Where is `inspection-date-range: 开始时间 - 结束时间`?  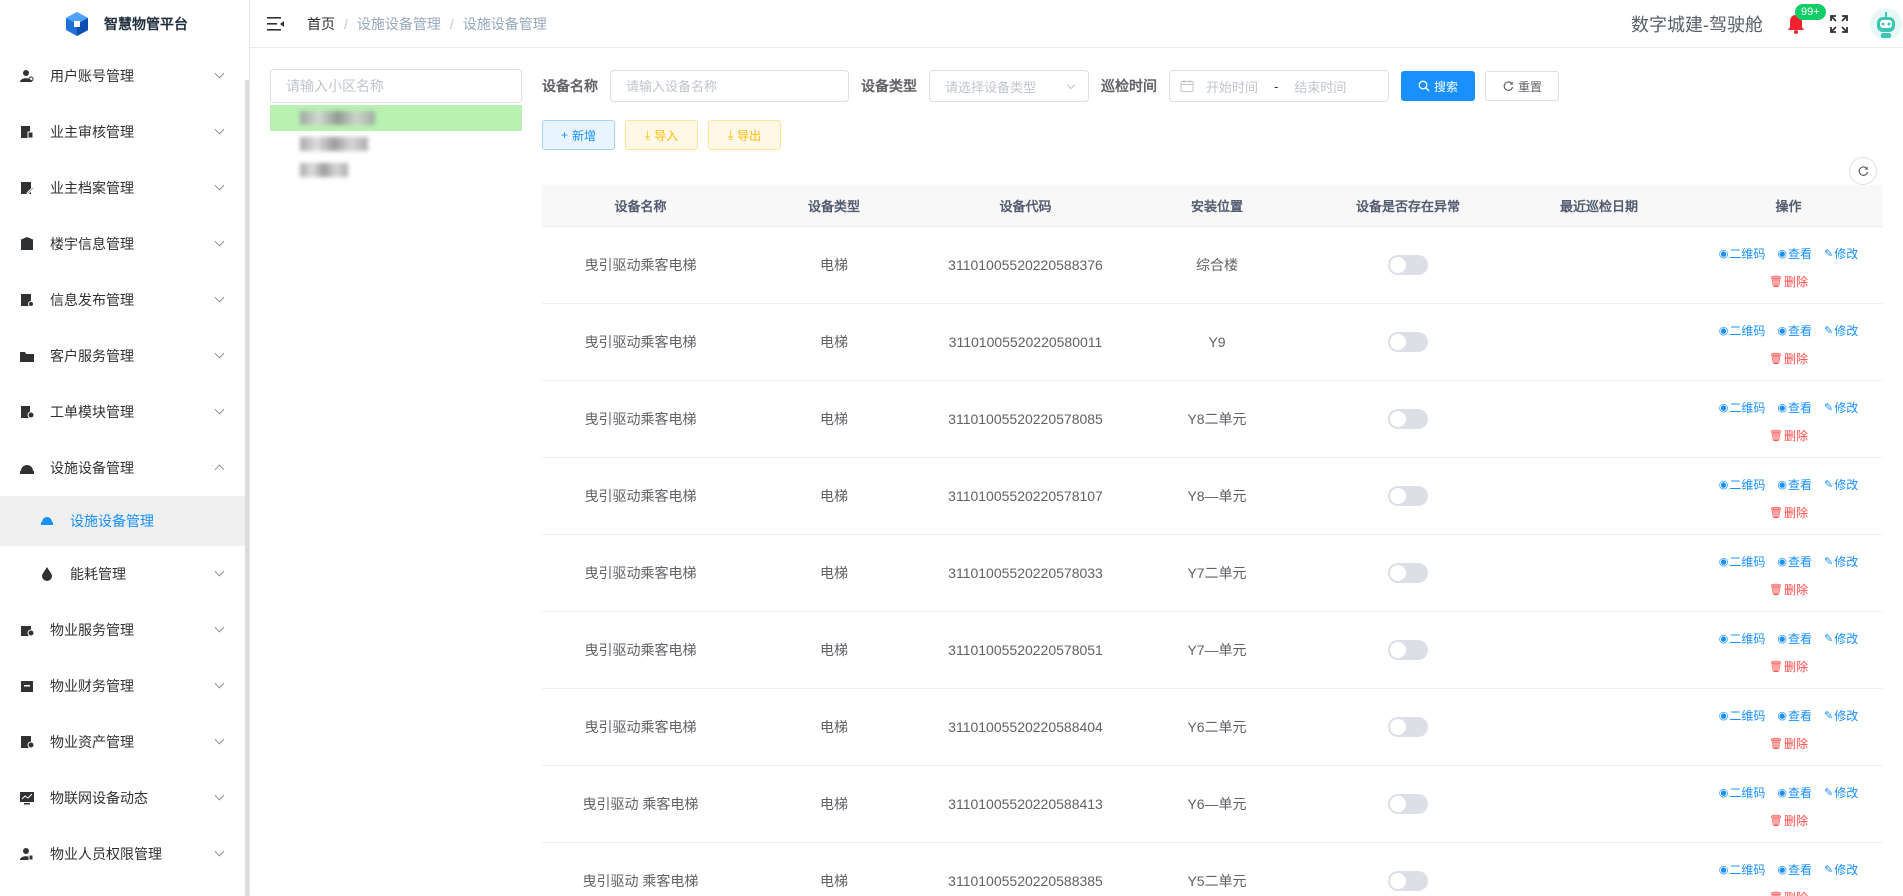 inspection-date-range: 开始时间 - 结束时间 is located at coordinates (1279, 86).